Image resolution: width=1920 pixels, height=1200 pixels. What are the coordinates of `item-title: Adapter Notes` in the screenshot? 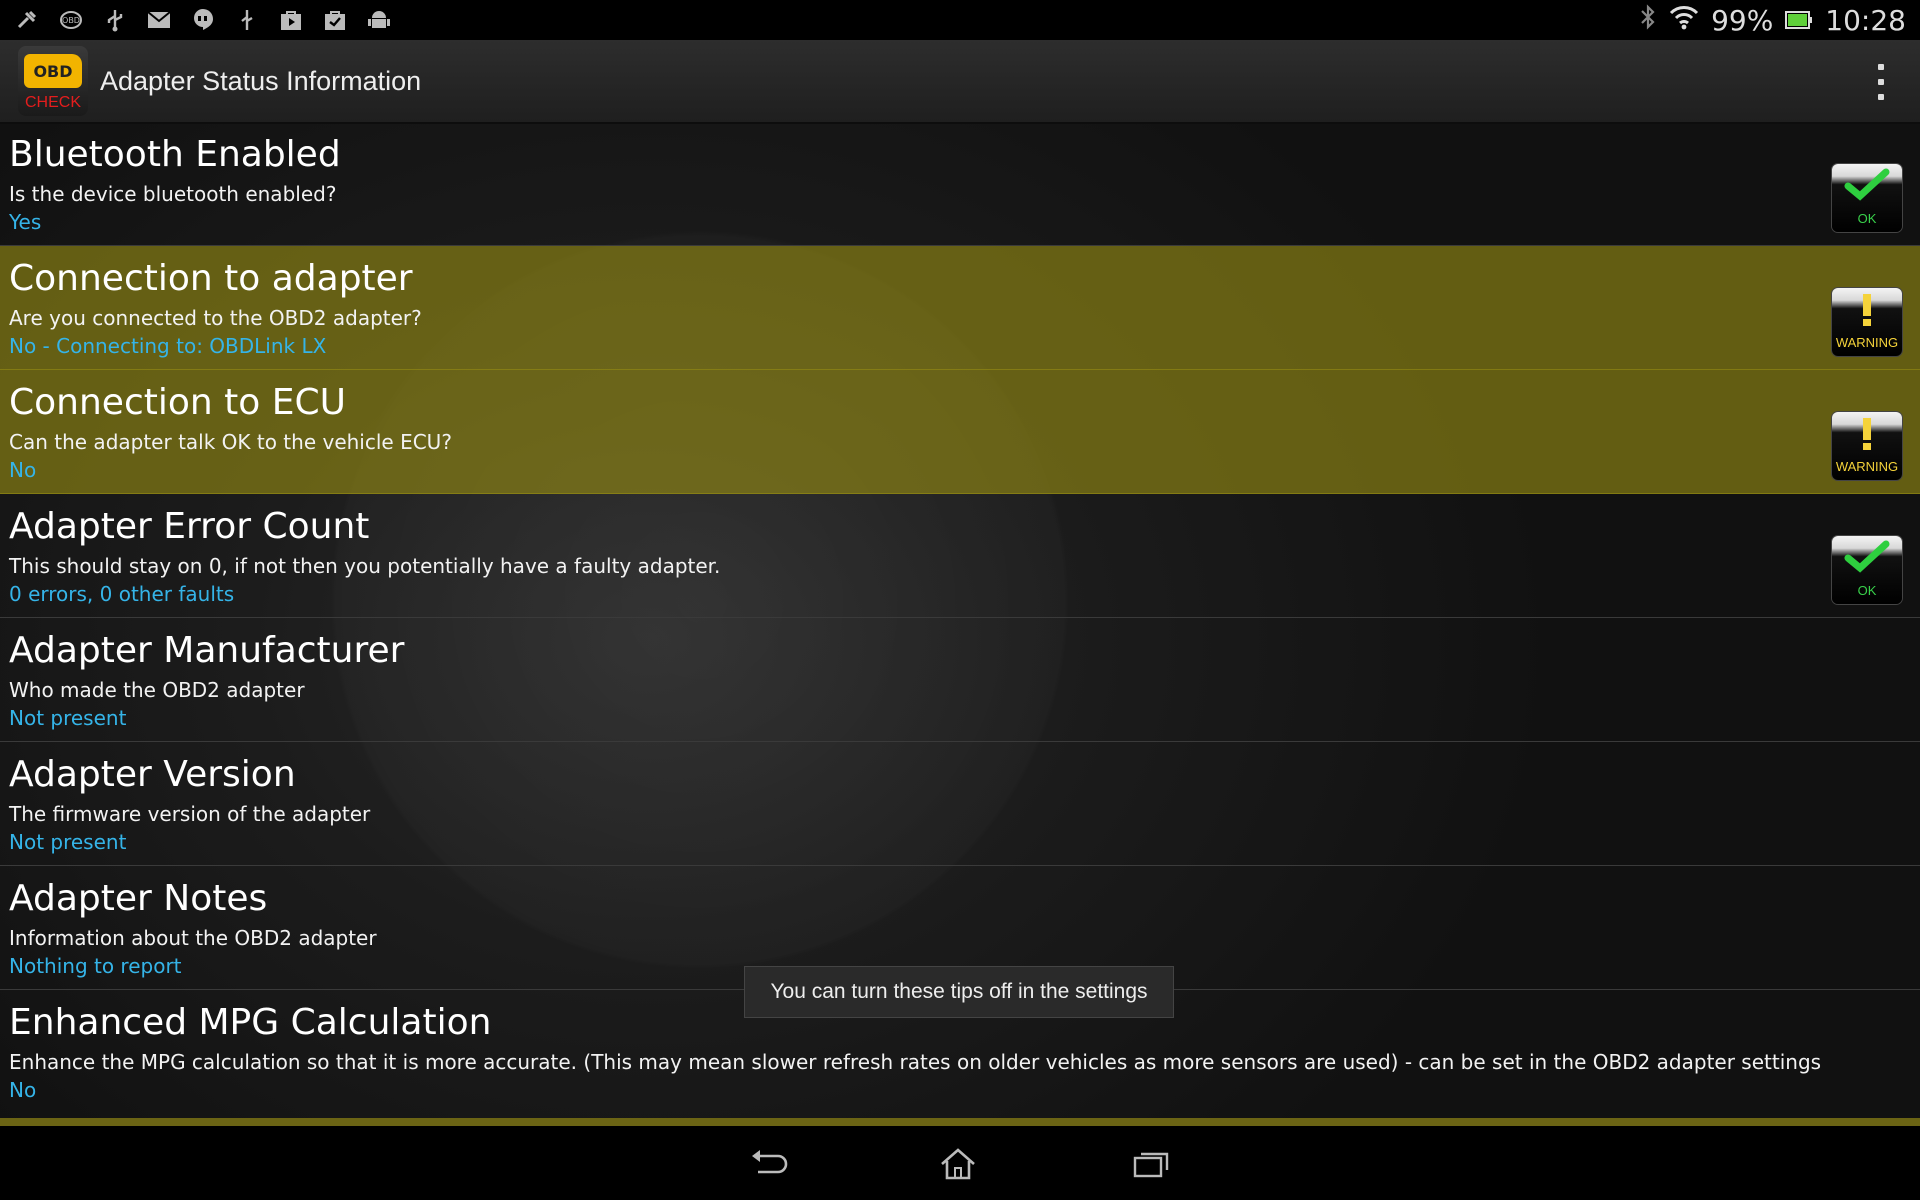 It's located at (138, 898).